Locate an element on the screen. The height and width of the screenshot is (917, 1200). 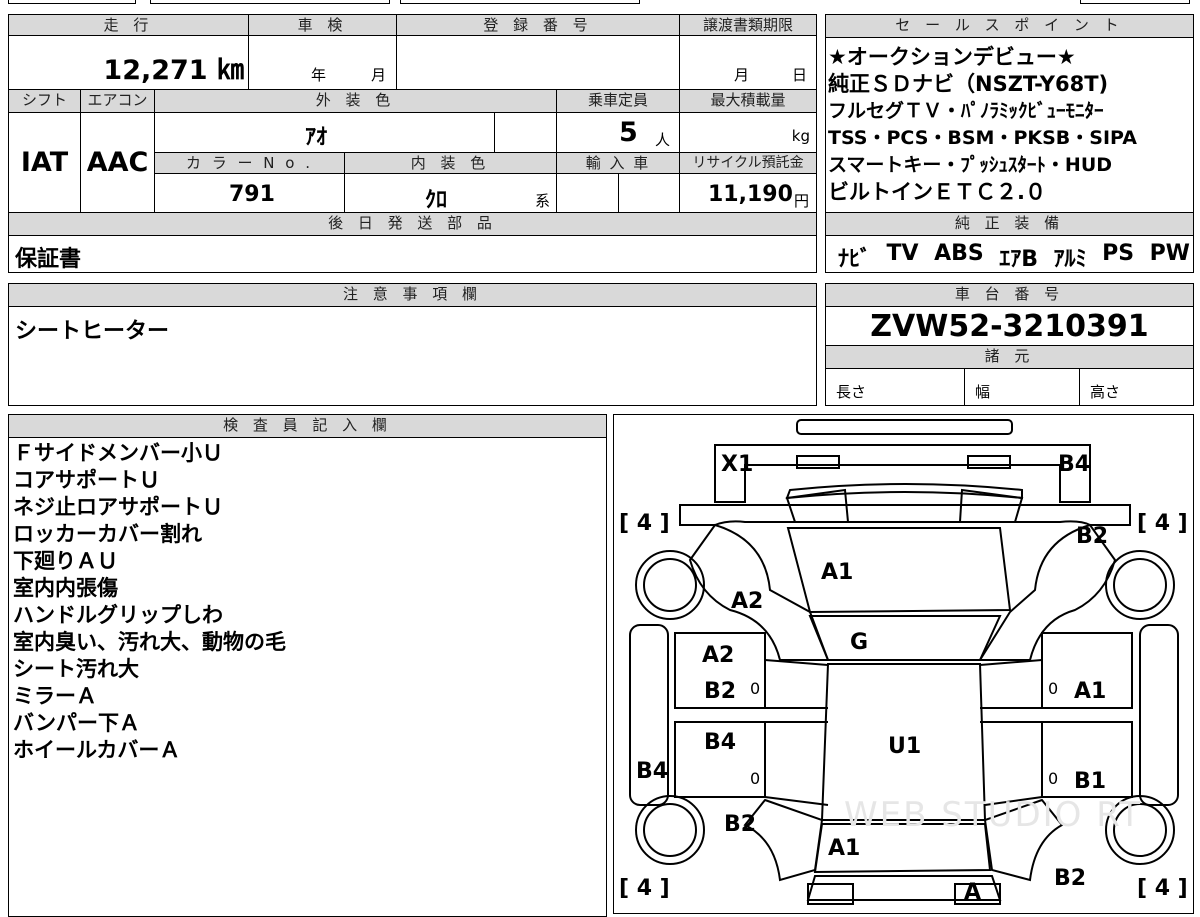
max-load-unit: kg is located at coordinates (800, 136).